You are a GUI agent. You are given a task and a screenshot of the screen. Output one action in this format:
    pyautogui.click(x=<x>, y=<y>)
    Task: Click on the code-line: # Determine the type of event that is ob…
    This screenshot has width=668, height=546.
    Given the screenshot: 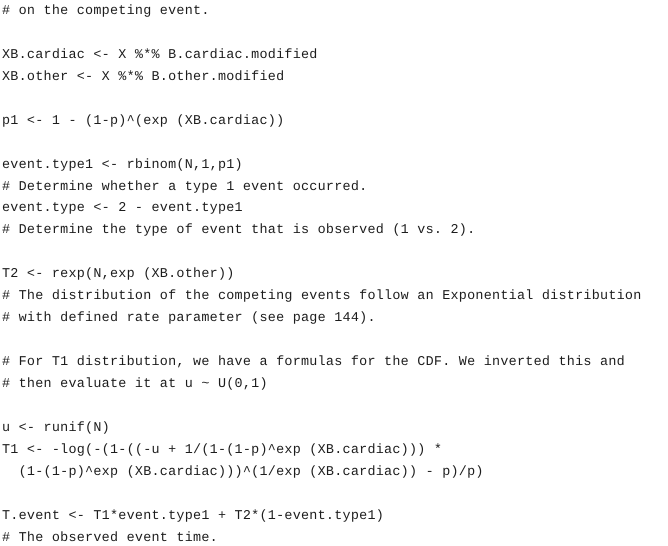 What is the action you would take?
    pyautogui.click(x=239, y=231)
    